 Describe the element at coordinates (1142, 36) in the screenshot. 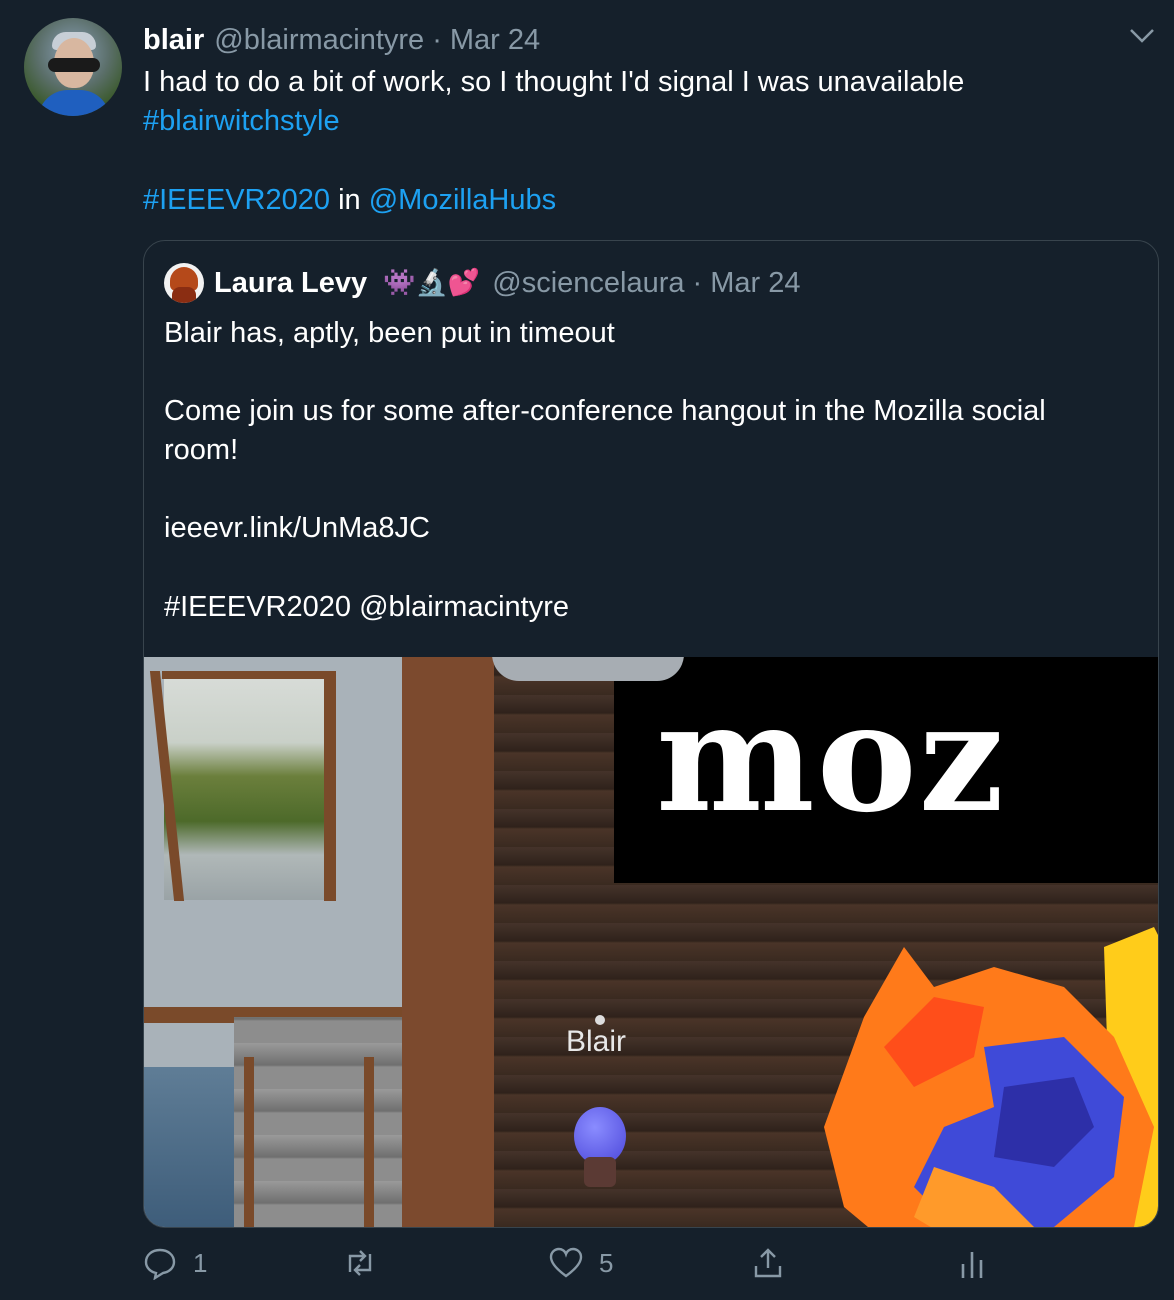

I see `chevron-down-icon` at that location.